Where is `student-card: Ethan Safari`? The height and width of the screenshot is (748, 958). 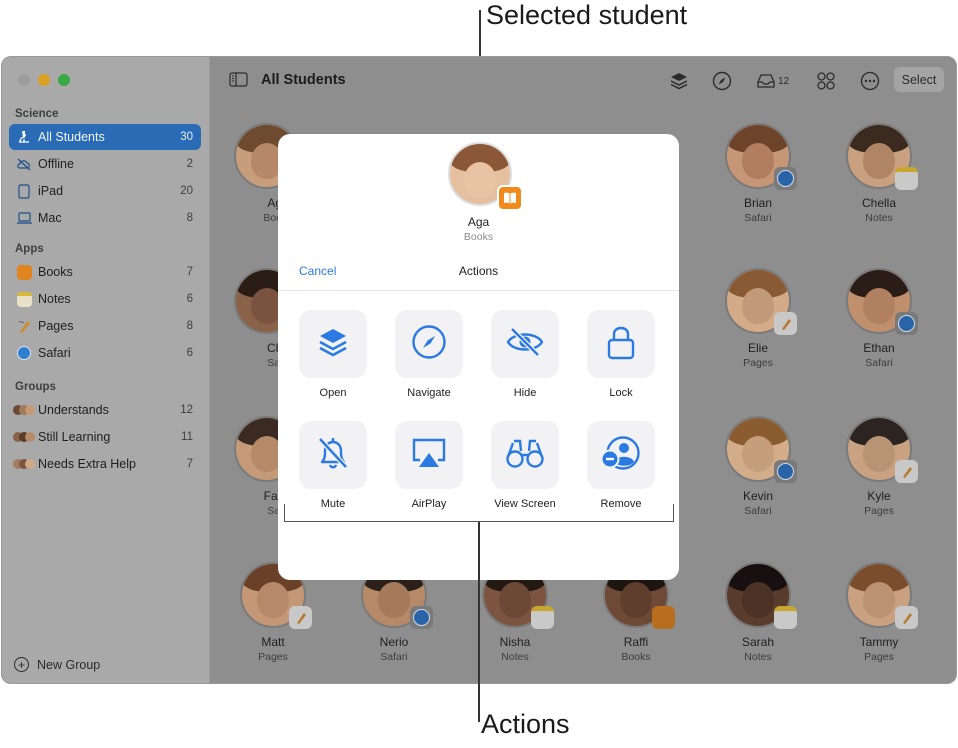 student-card: Ethan Safari is located at coordinates (879, 318).